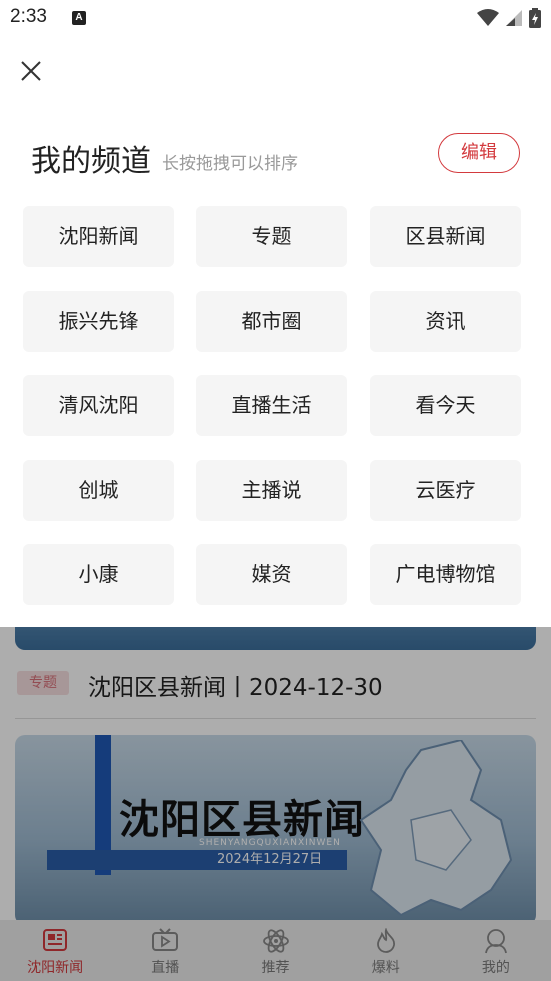 The width and height of the screenshot is (551, 981). What do you see at coordinates (496, 941) in the screenshot?
I see `profile-icon` at bounding box center [496, 941].